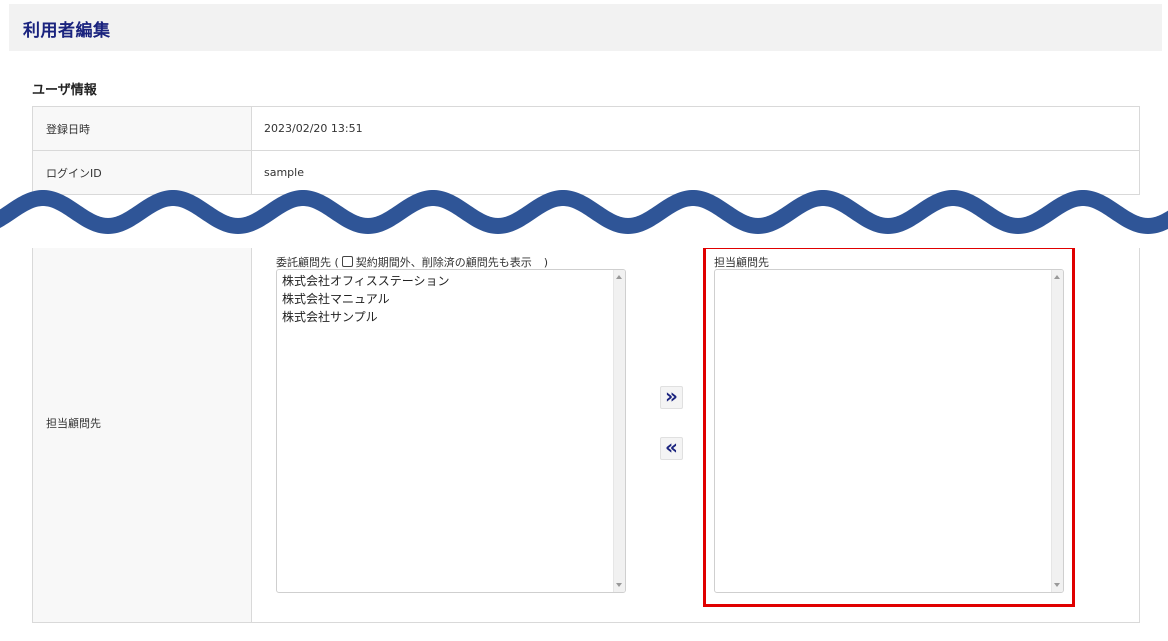  Describe the element at coordinates (584, 219) in the screenshot. I see `page-break-wave` at that location.